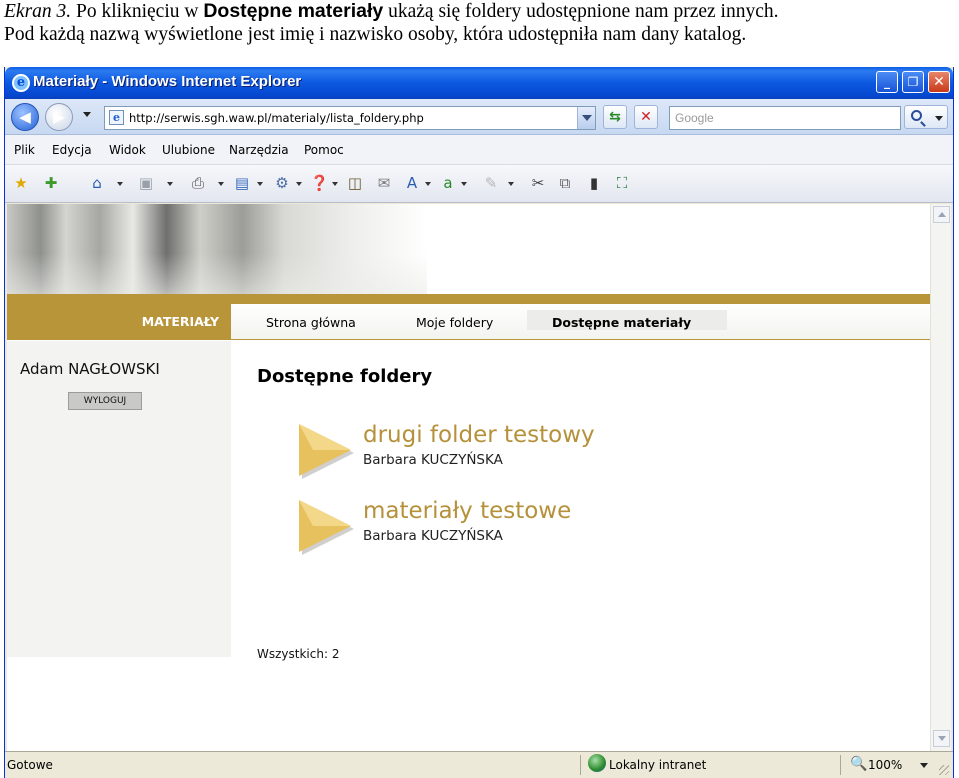 The height and width of the screenshot is (778, 959). What do you see at coordinates (345, 376) in the screenshot?
I see `page-title: Dostępne foldery` at bounding box center [345, 376].